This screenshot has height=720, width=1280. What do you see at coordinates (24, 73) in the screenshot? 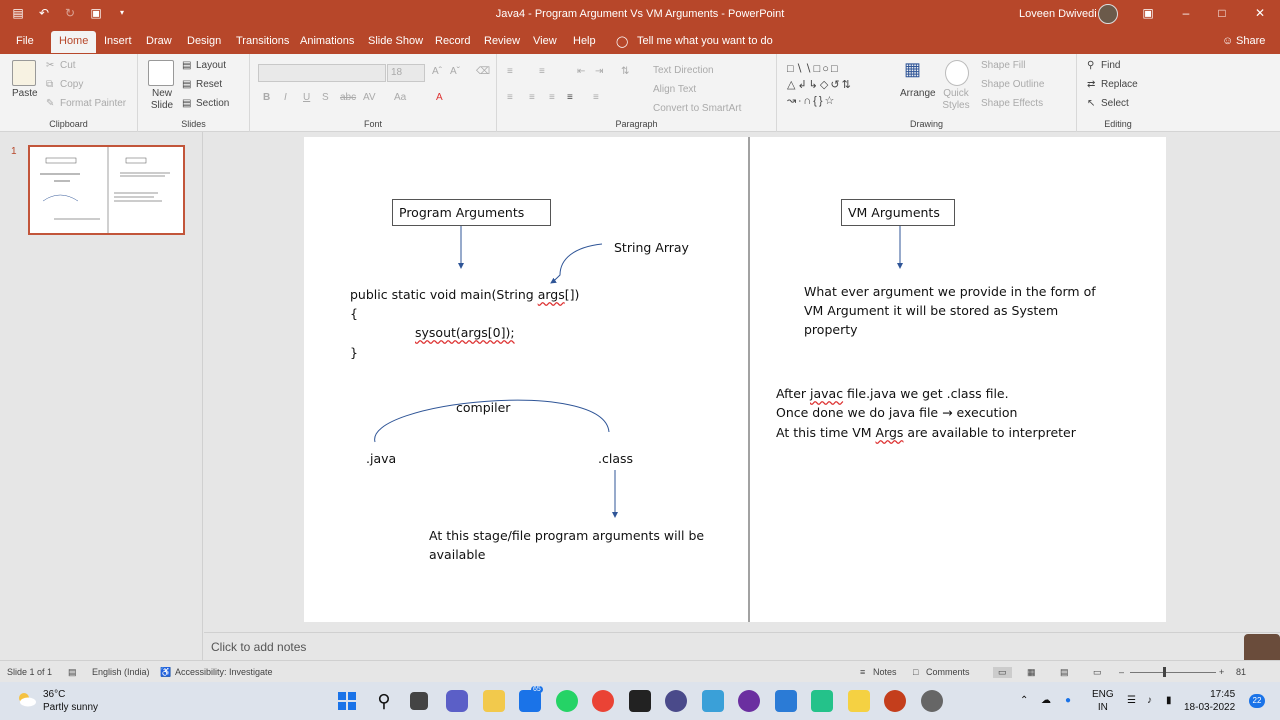
I see `paste-icon` at bounding box center [24, 73].